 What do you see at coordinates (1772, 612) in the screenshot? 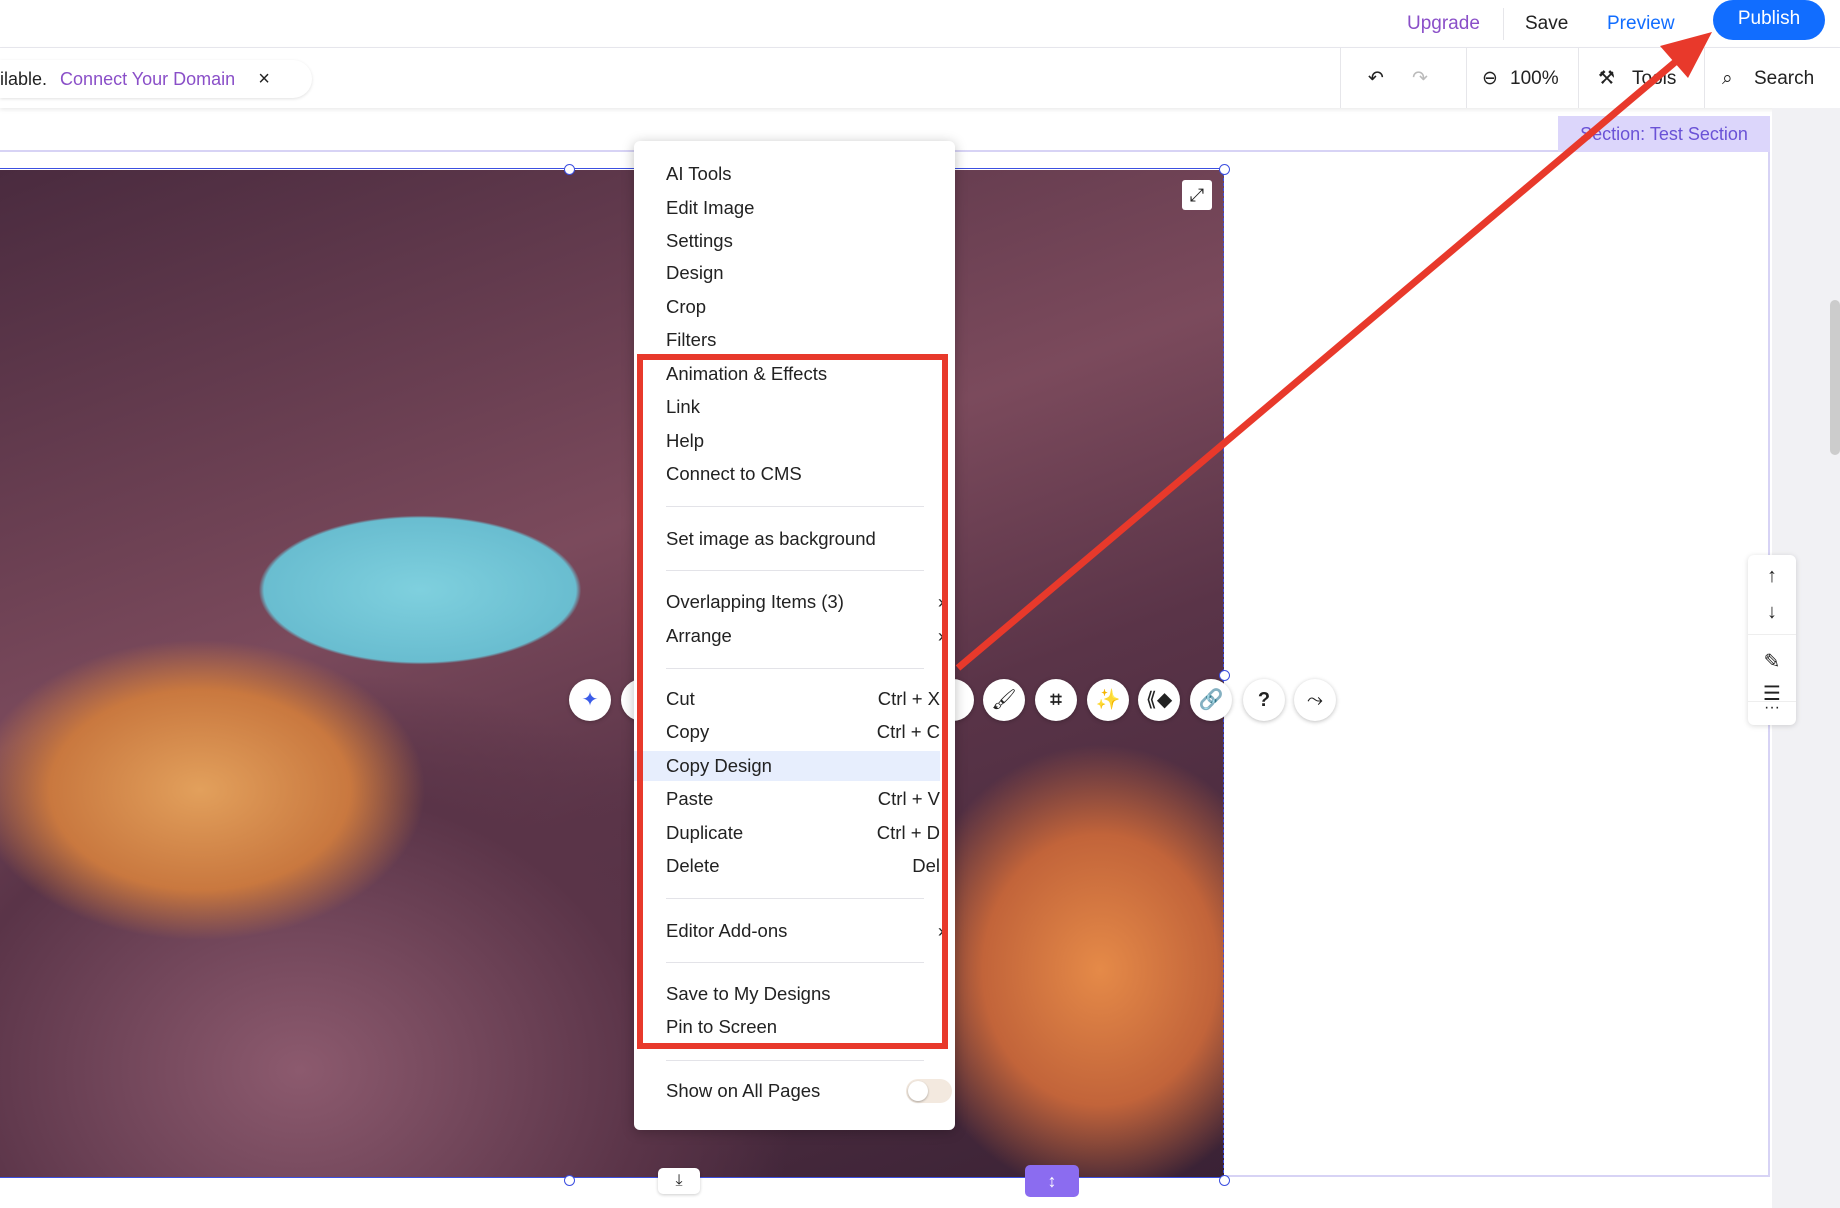
I see `move-down-icon: ↓` at bounding box center [1772, 612].